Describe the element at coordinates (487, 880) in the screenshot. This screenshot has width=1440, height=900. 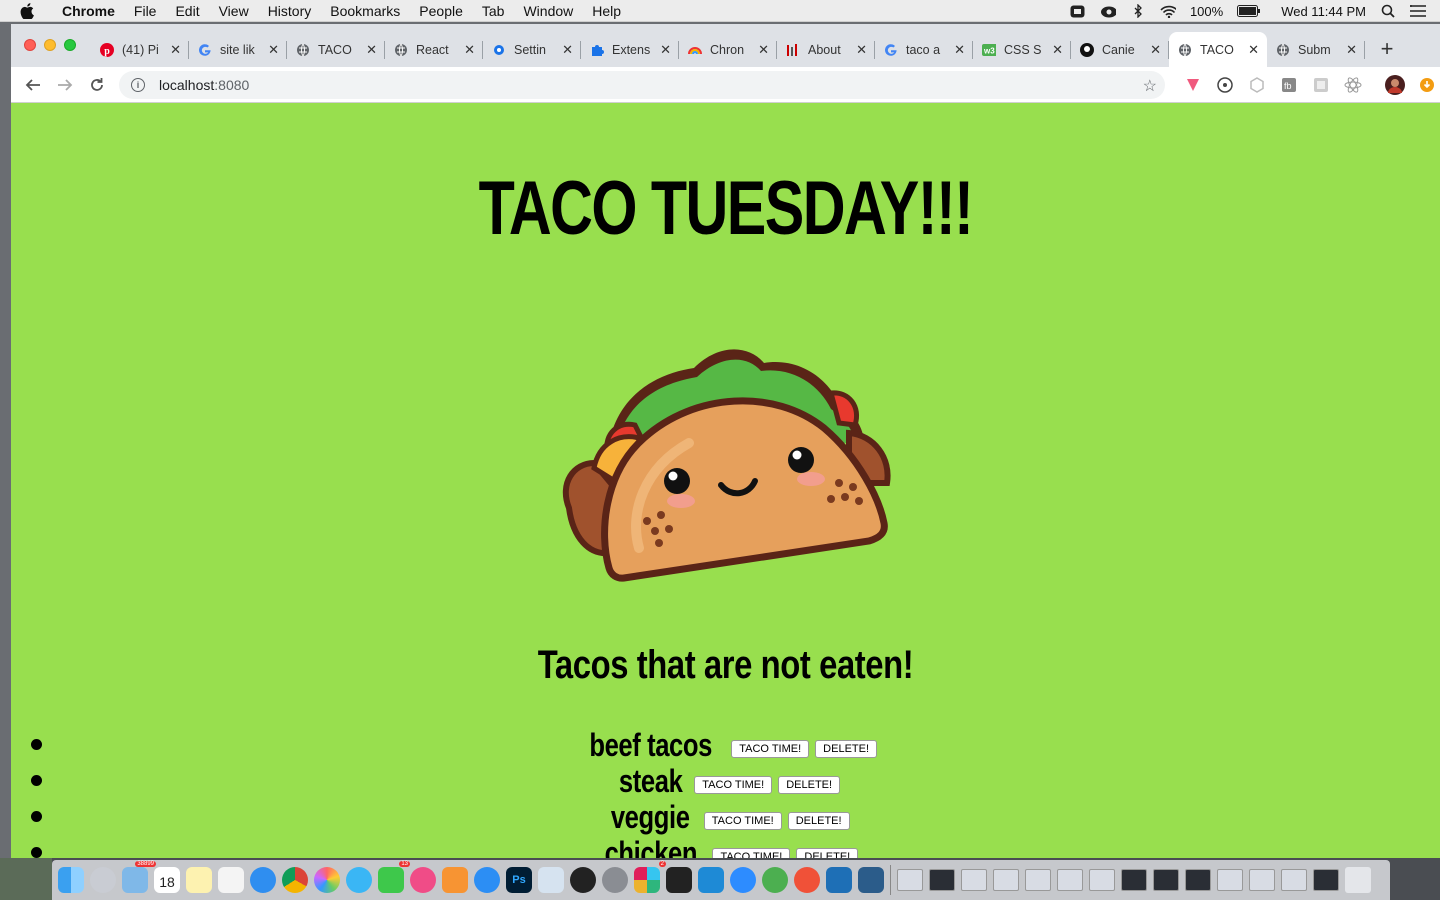
I see `app-store-icon` at that location.